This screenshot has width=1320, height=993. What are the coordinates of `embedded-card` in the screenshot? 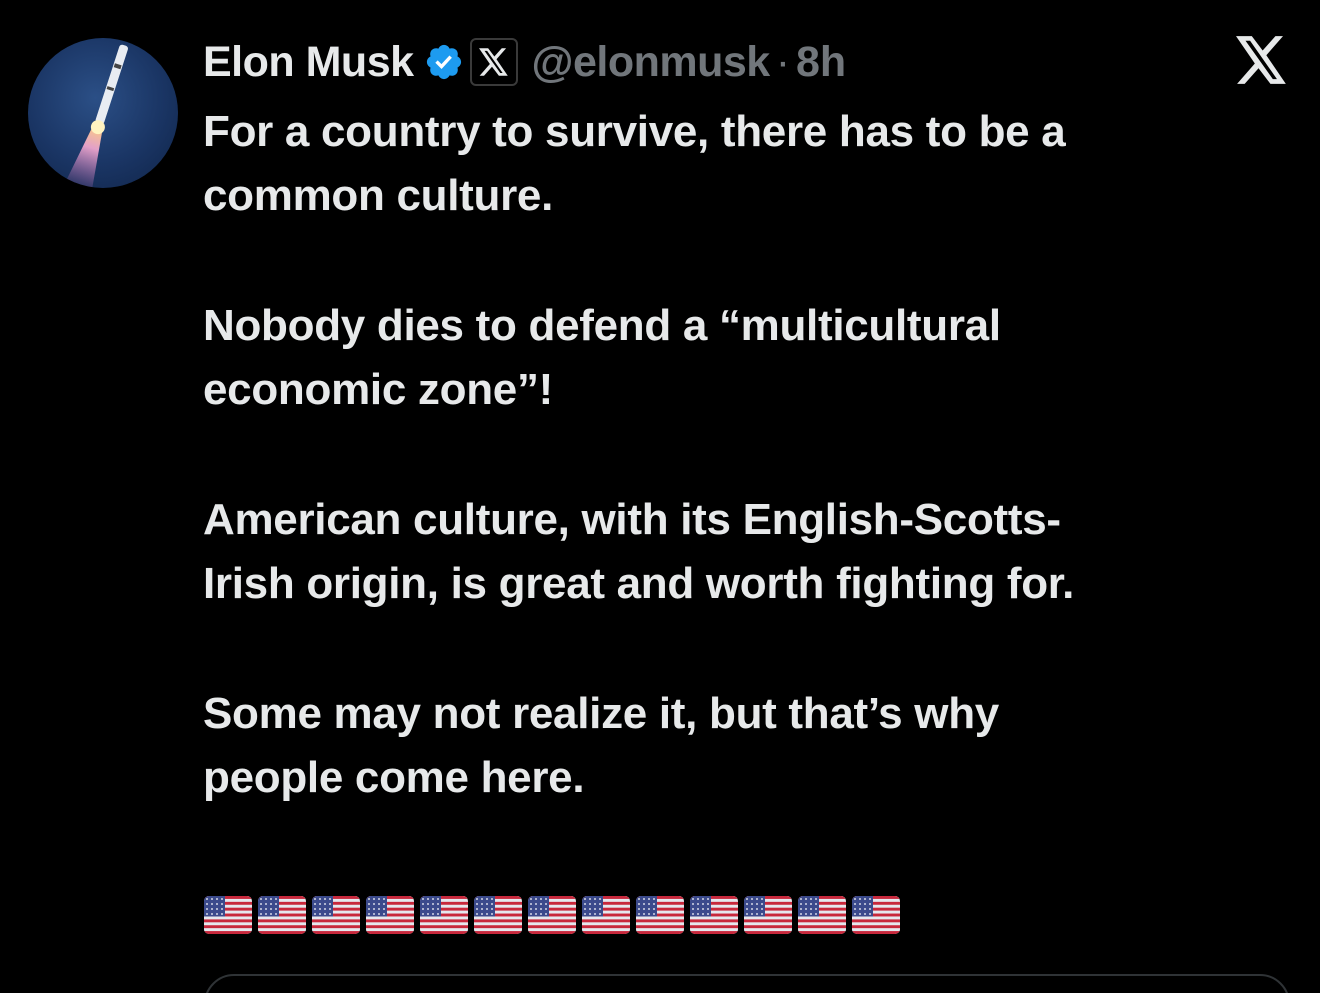 It's located at (747, 983).